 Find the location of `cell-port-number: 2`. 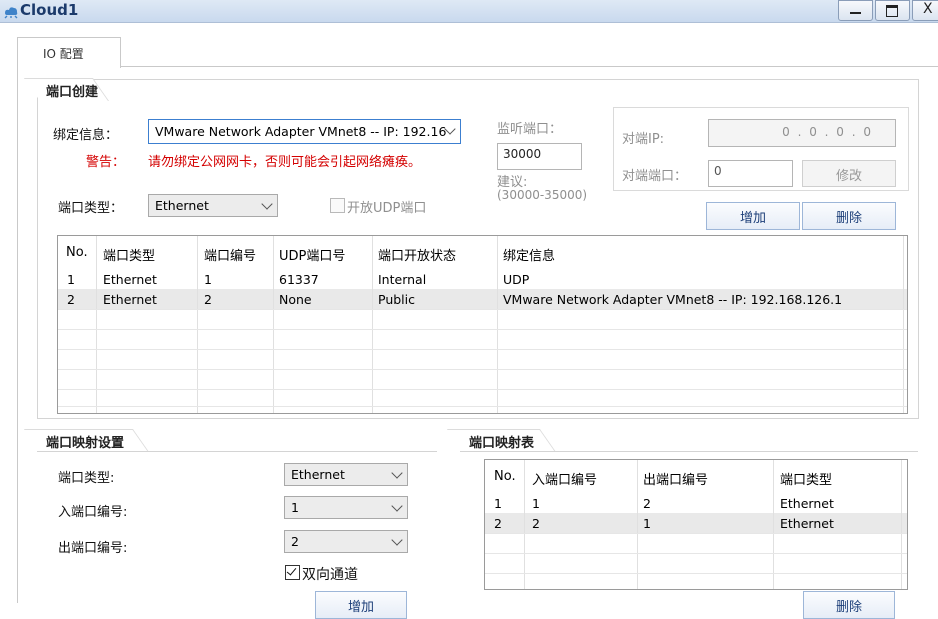

cell-port-number: 2 is located at coordinates (208, 299).